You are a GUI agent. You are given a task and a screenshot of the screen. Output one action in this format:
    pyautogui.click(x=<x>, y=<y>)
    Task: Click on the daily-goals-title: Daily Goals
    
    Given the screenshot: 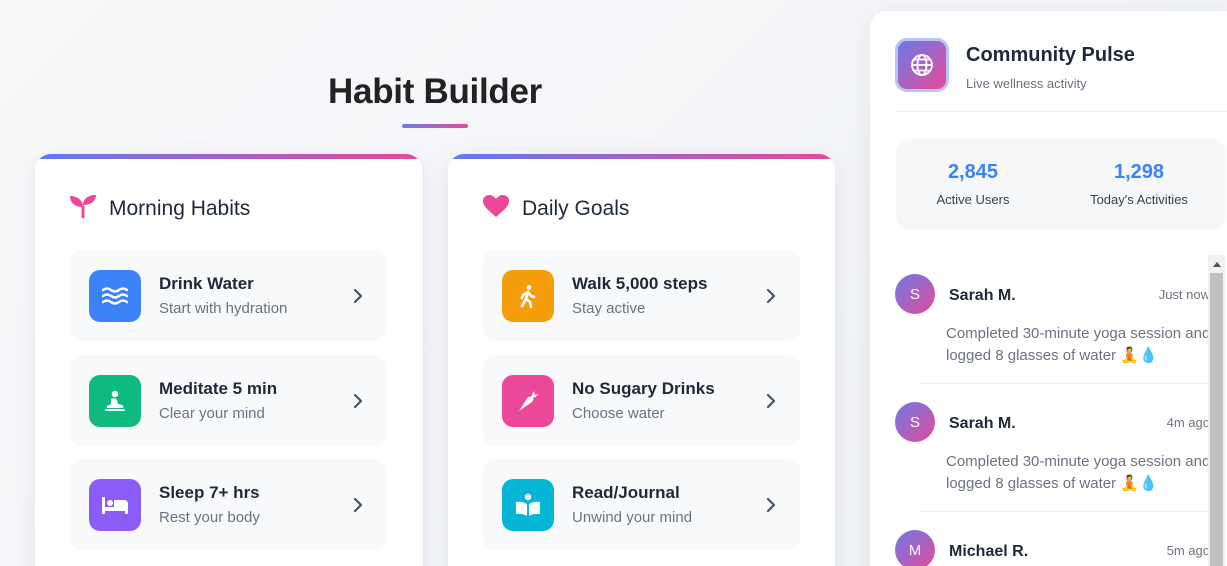 What is the action you would take?
    pyautogui.click(x=576, y=208)
    